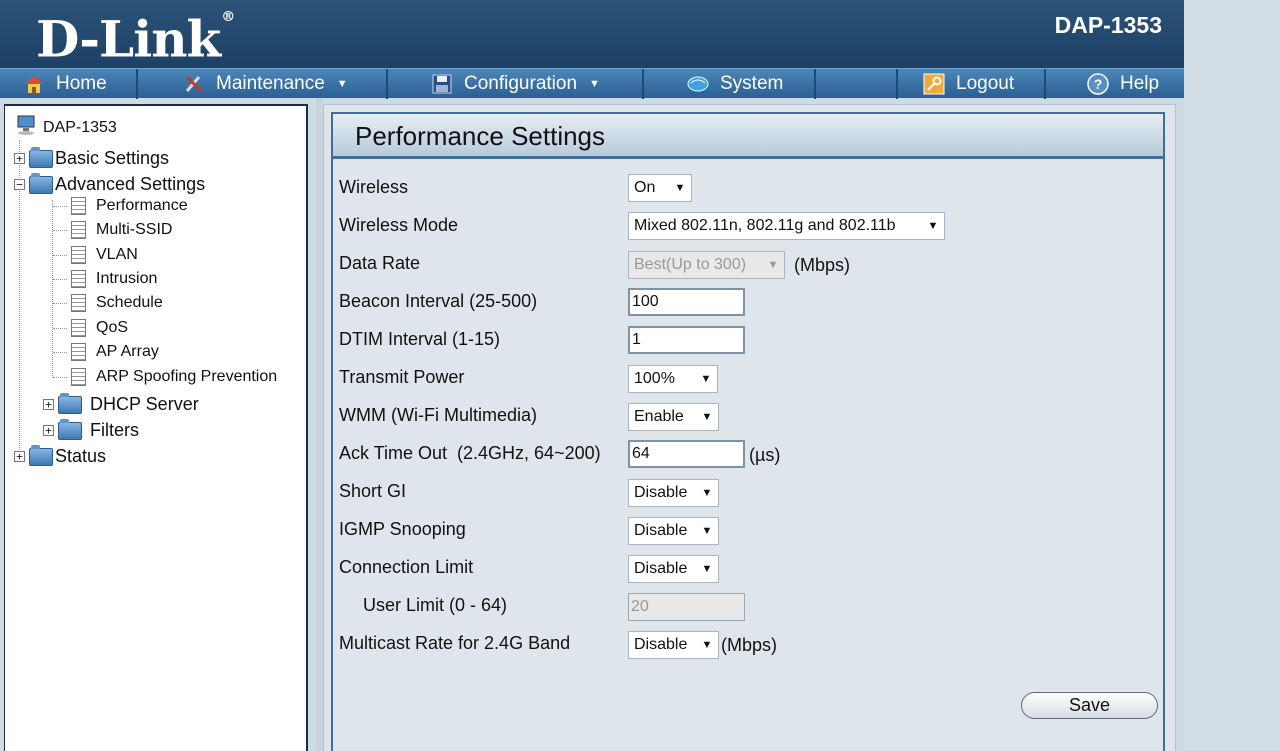  What do you see at coordinates (673, 493) in the screenshot?
I see `short-gi-select: Disable ▼` at bounding box center [673, 493].